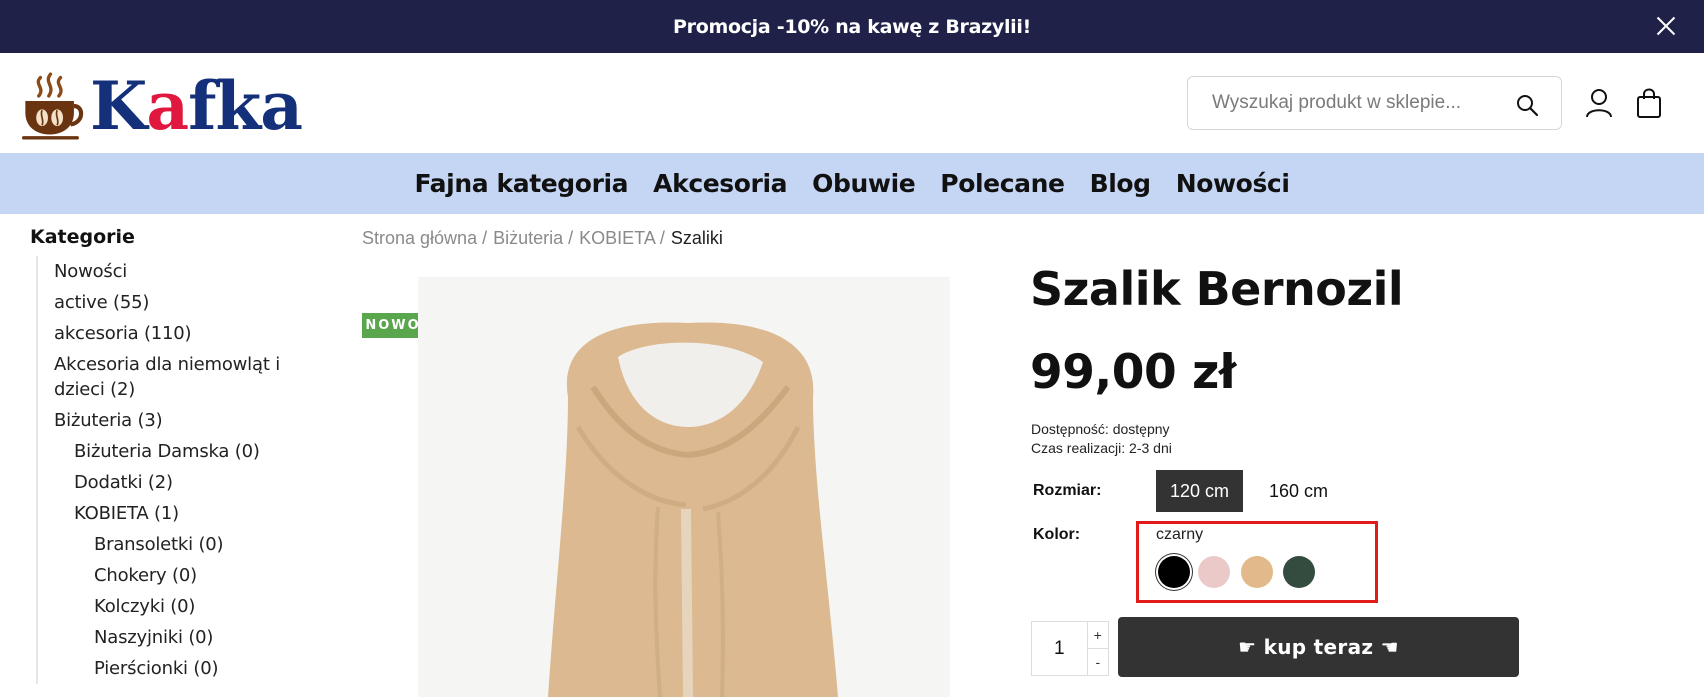  What do you see at coordinates (184, 377) in the screenshot?
I see `category-item: Akcesoria dla niemowląt i dzieci (2)` at bounding box center [184, 377].